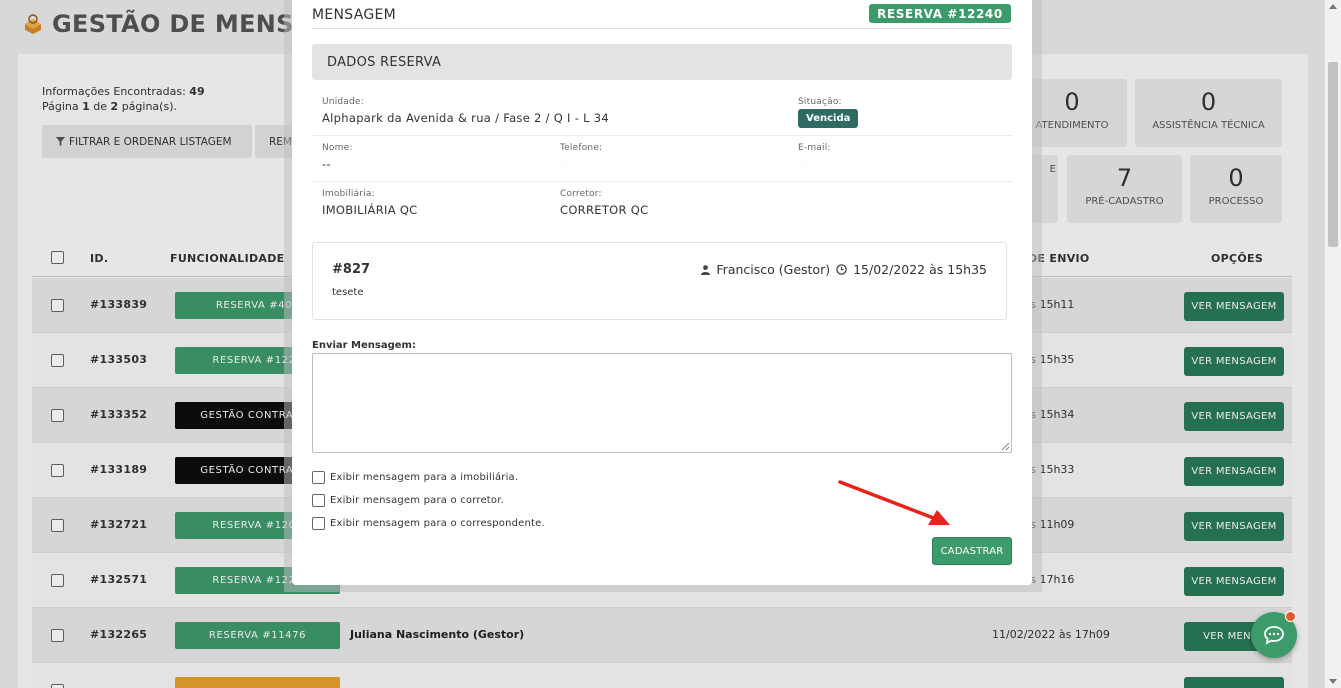 The width and height of the screenshot is (1341, 688). What do you see at coordinates (662, 28) in the screenshot?
I see `modal-title-divider` at bounding box center [662, 28].